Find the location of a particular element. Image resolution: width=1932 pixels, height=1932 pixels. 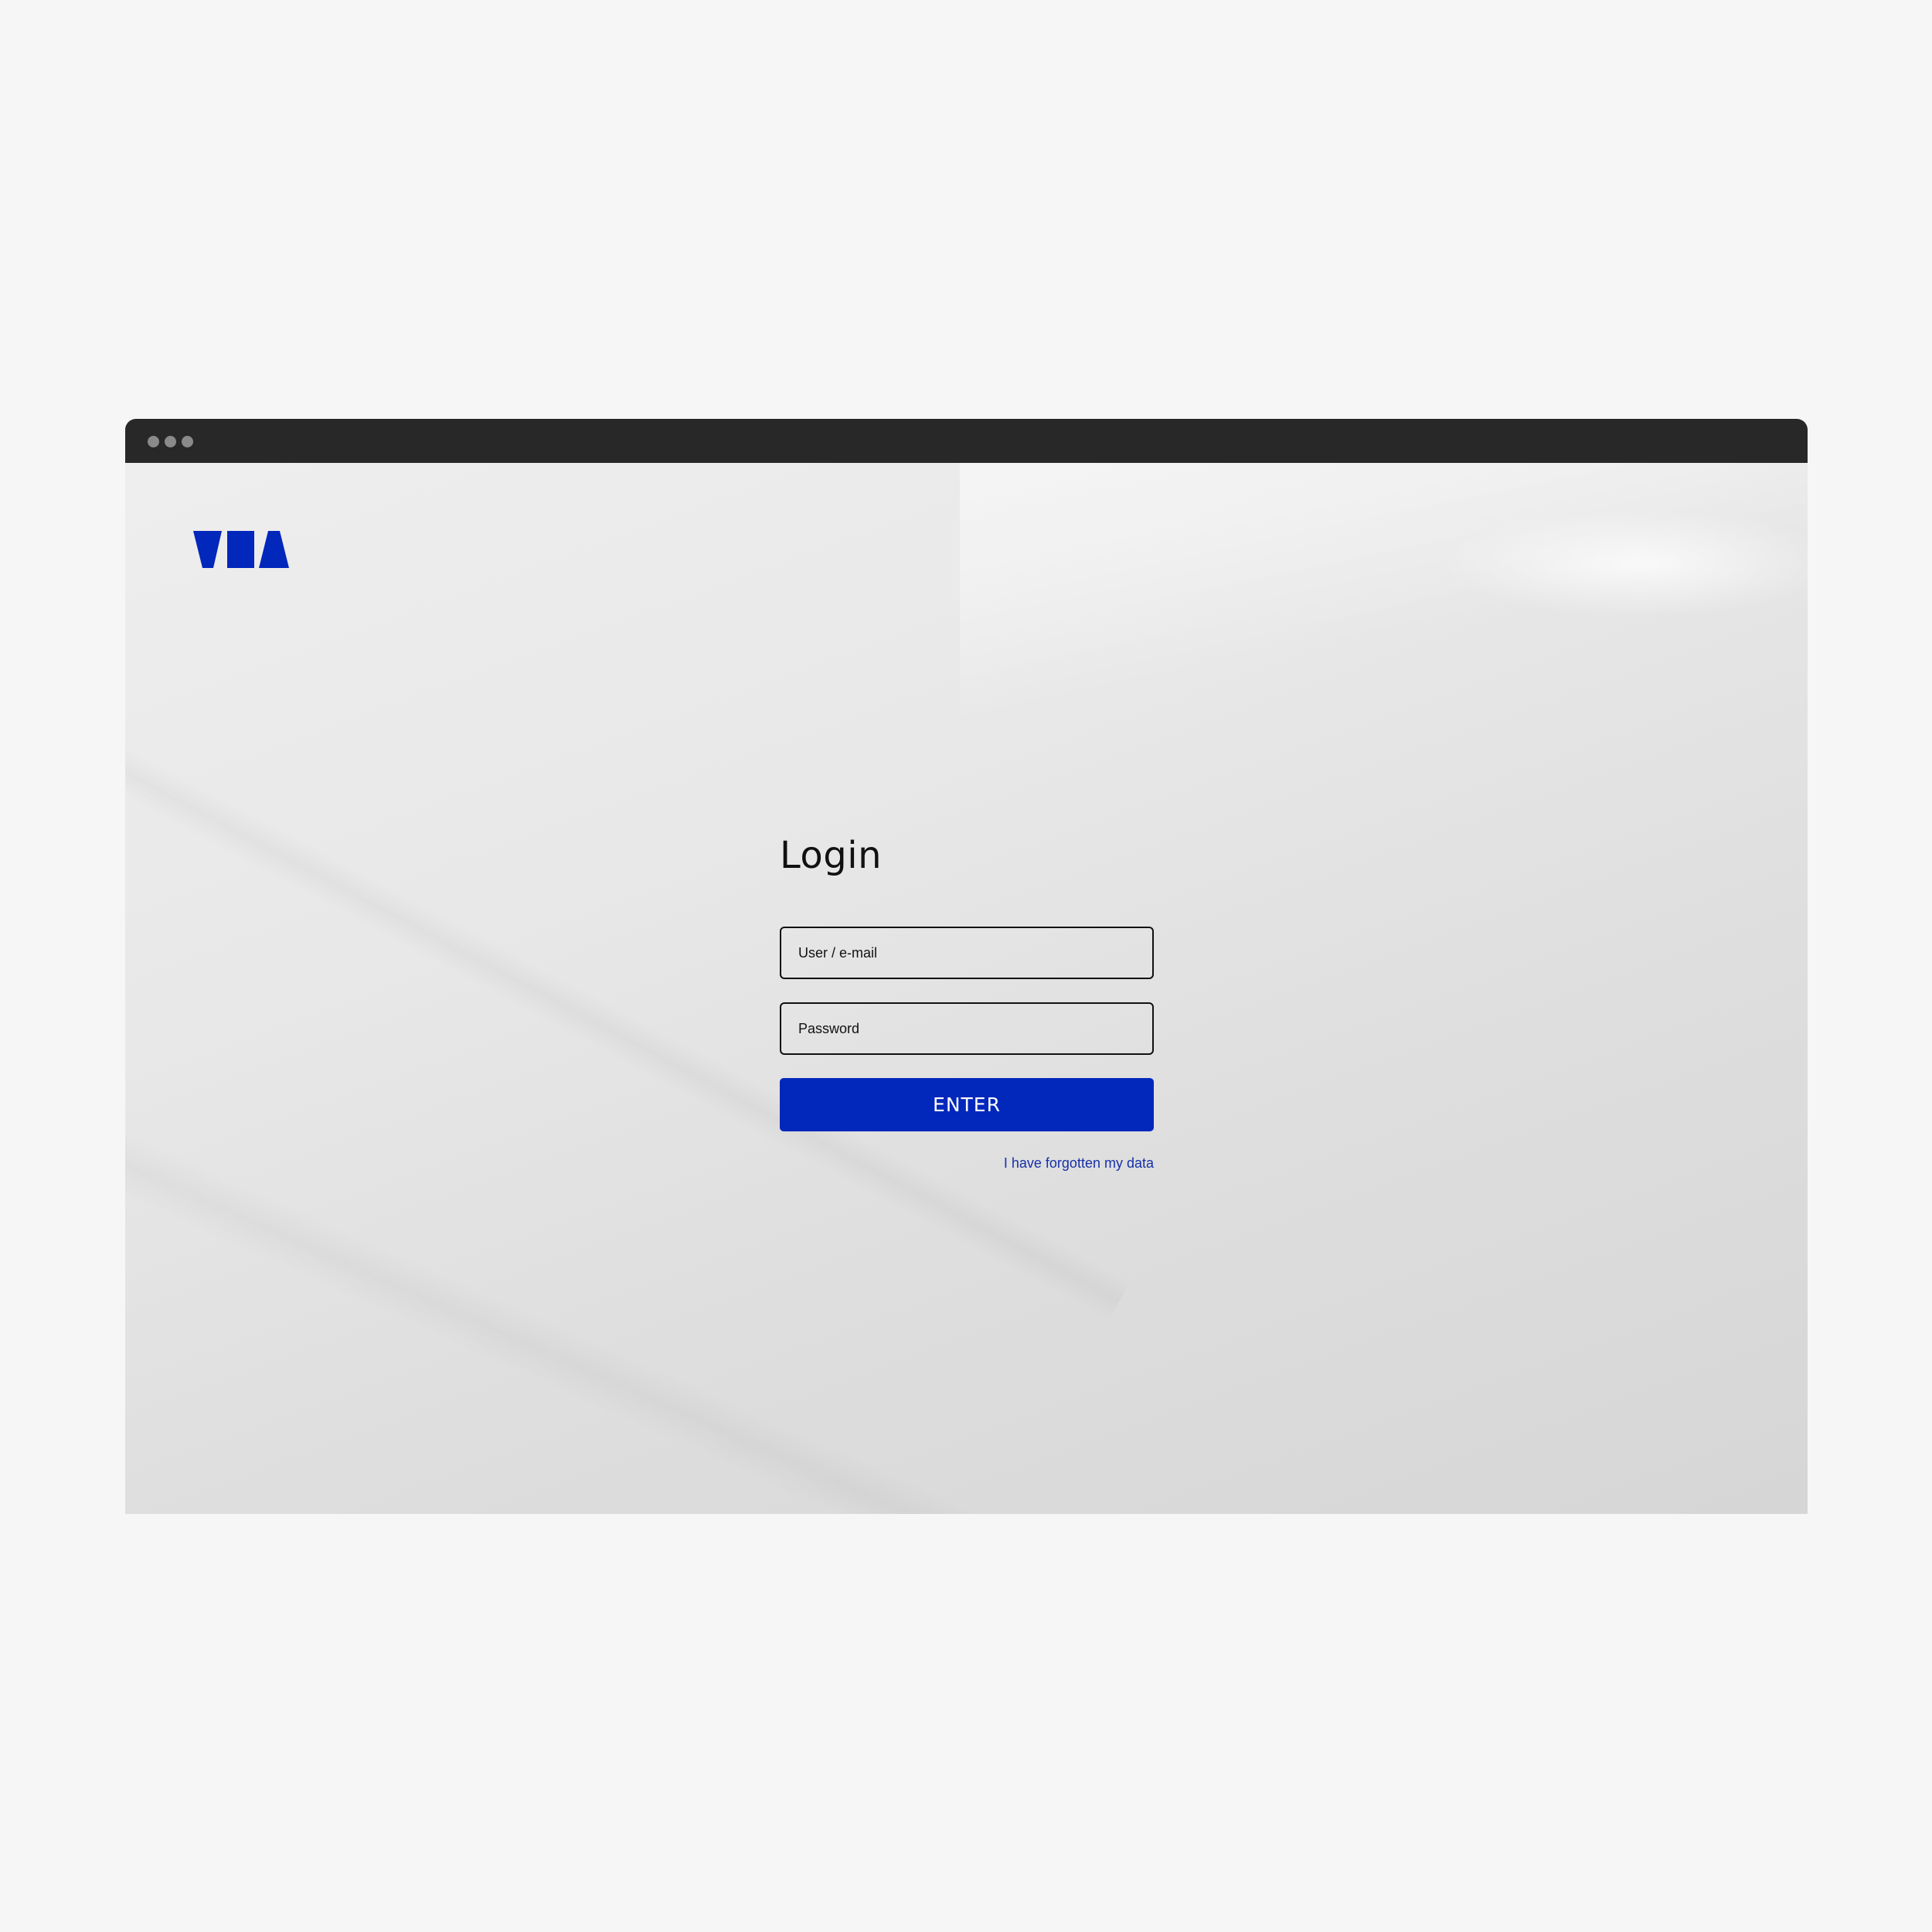

background-light-patch is located at coordinates (1384, 595).